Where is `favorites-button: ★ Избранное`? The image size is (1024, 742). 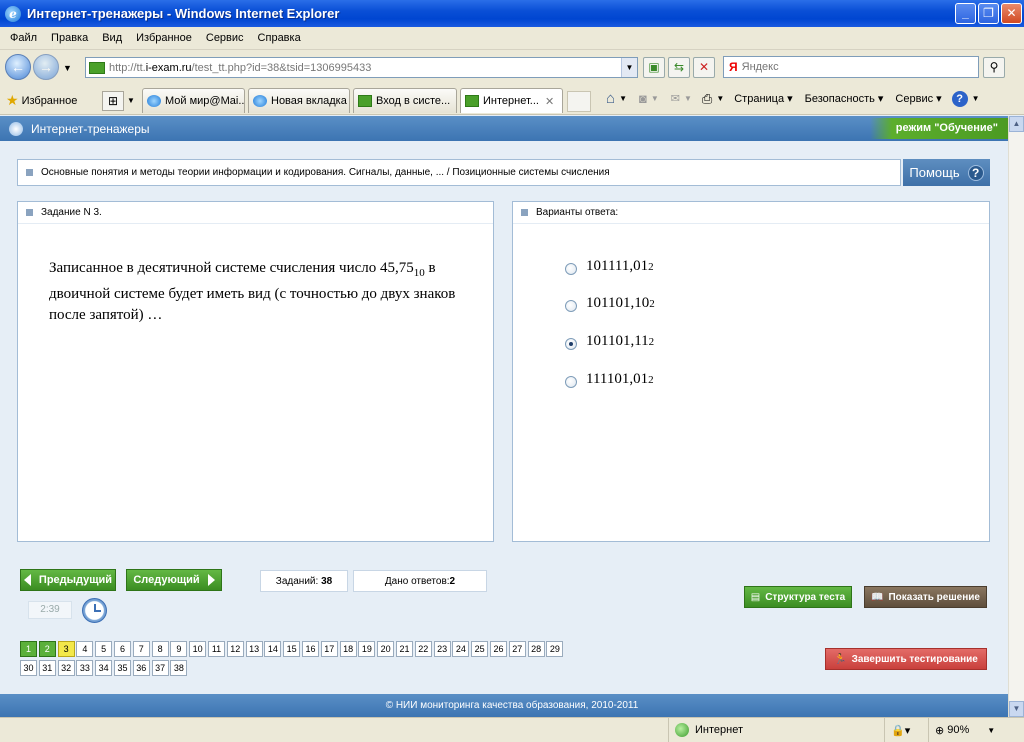 favorites-button: ★ Избранное is located at coordinates (41, 100).